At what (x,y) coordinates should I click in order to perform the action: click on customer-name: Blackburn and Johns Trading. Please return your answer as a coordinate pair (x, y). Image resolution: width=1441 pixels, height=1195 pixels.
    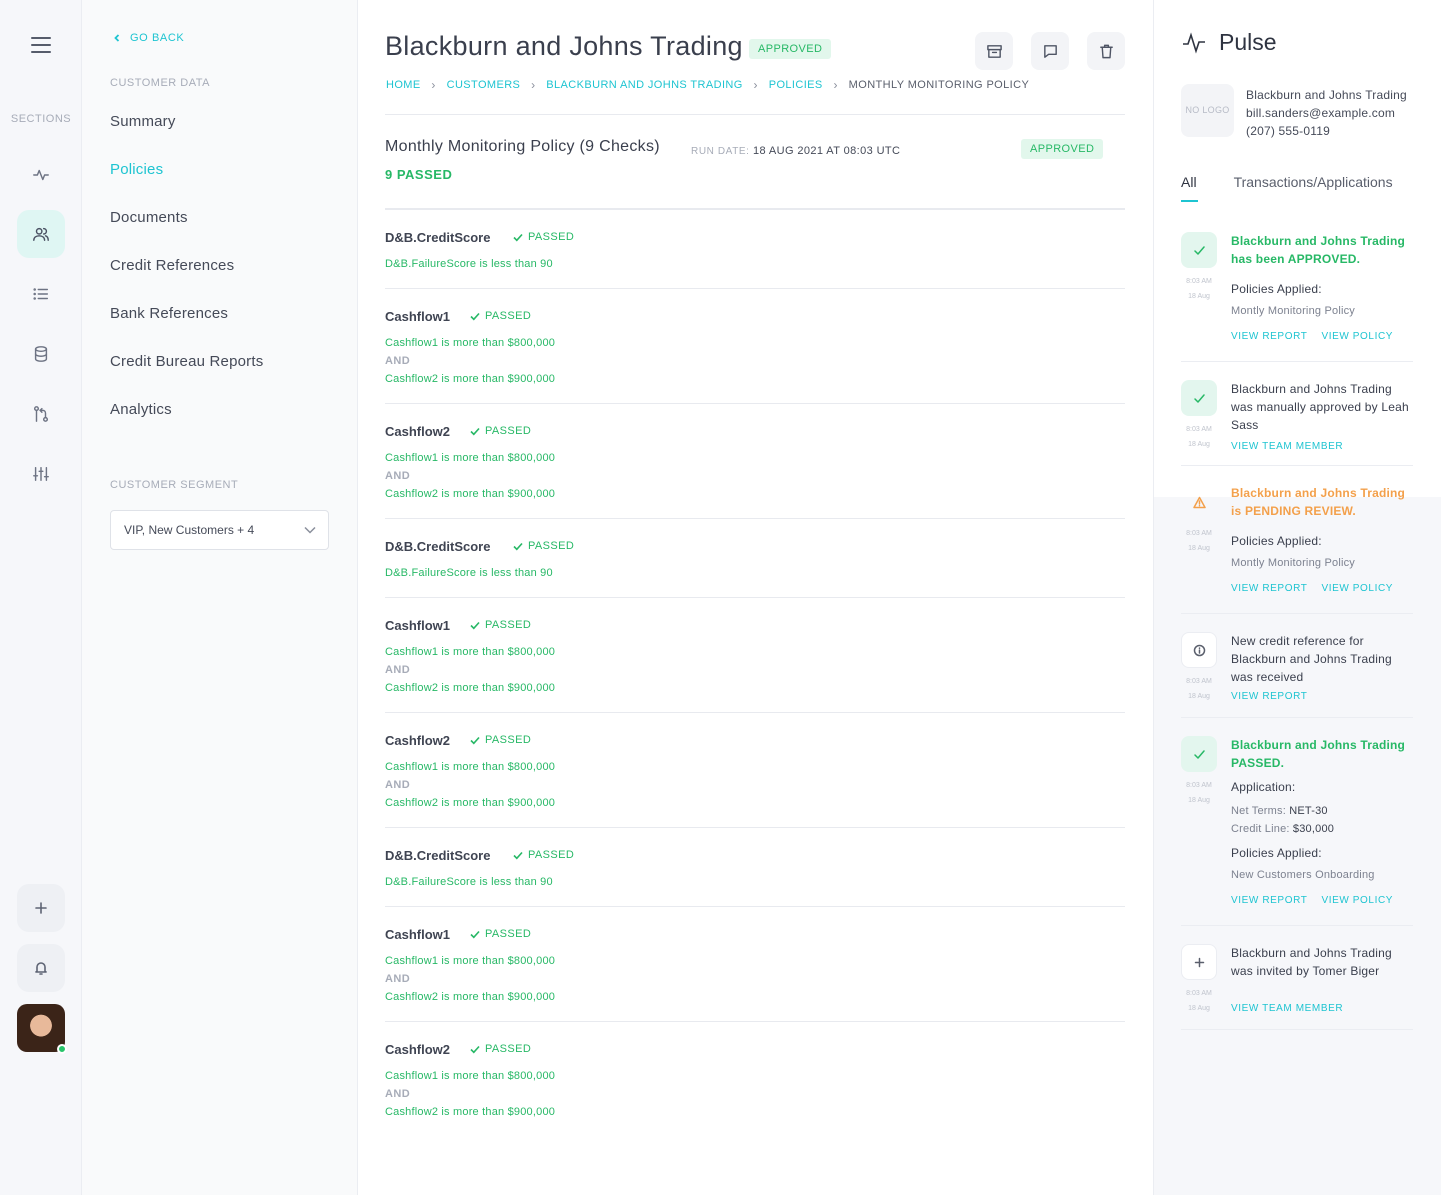
    Looking at the image, I should click on (1326, 95).